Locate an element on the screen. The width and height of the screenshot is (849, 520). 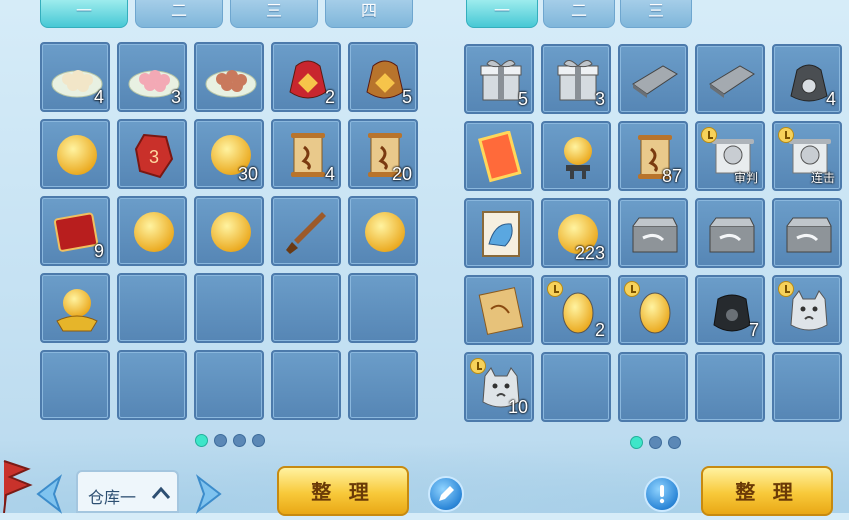
inventory-slot: 10 is located at coordinates (499, 387).